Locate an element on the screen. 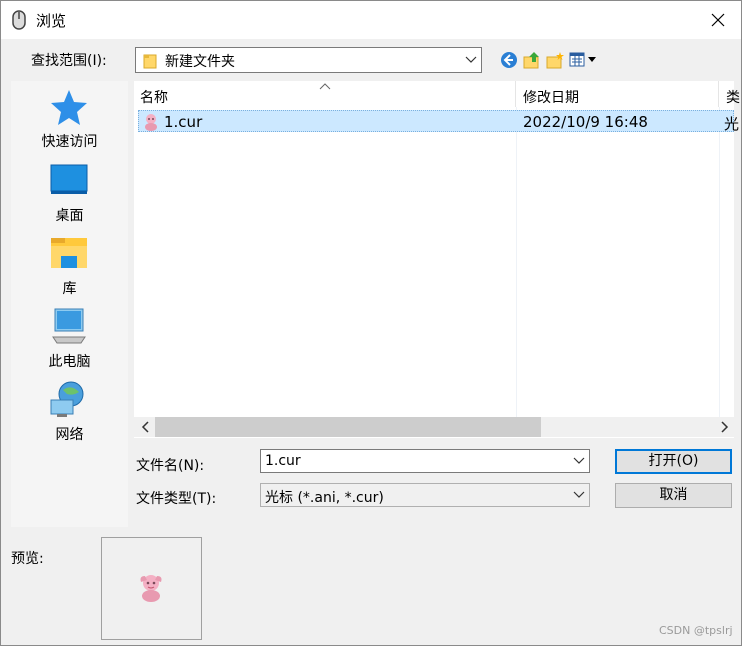  file-type-label: 文件类型(T): is located at coordinates (176, 499).